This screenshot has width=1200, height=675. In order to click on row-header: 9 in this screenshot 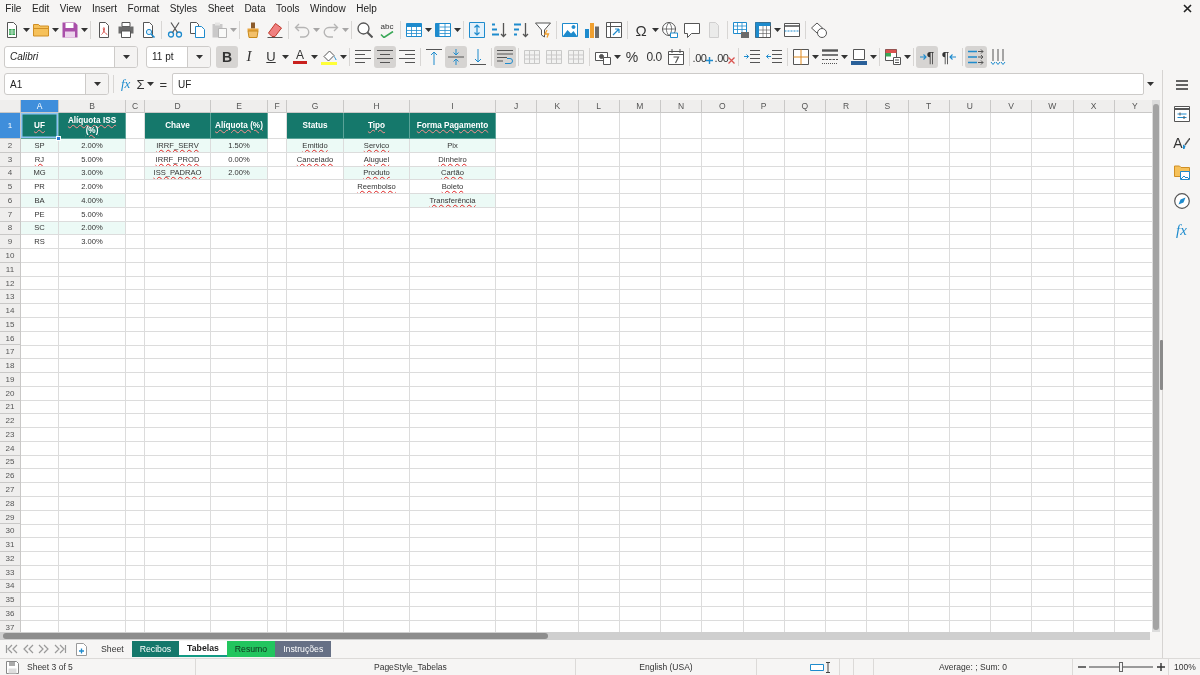, I will do `click(10, 242)`.